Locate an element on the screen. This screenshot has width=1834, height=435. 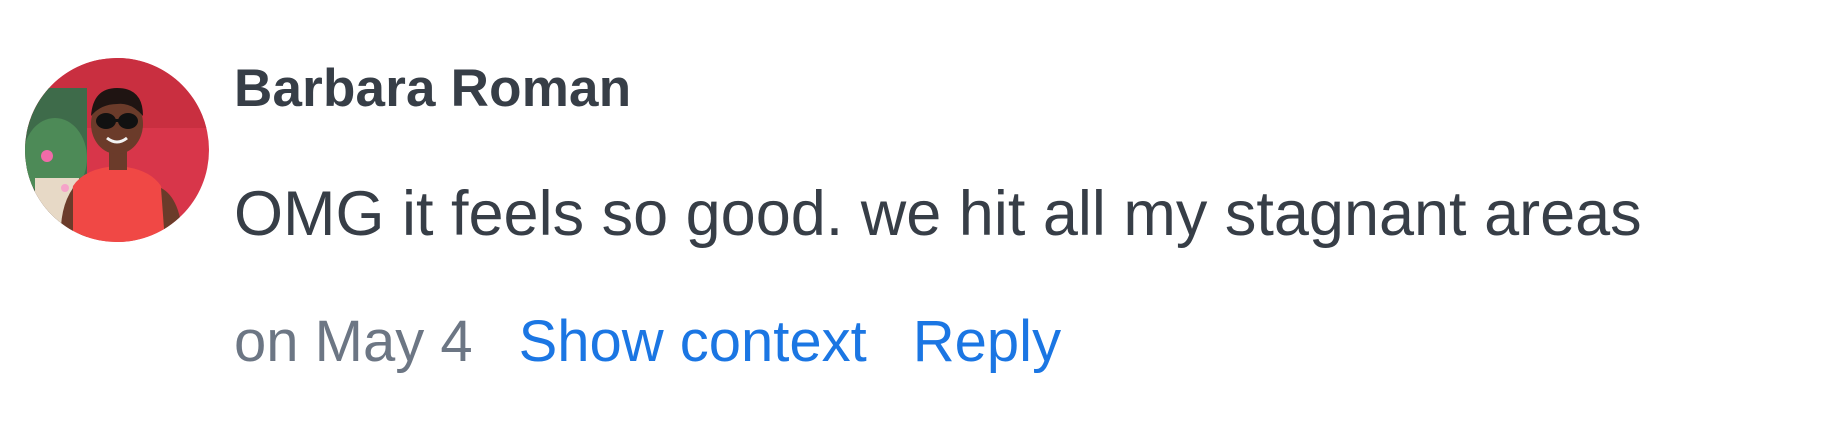
avatar is located at coordinates (117, 150).